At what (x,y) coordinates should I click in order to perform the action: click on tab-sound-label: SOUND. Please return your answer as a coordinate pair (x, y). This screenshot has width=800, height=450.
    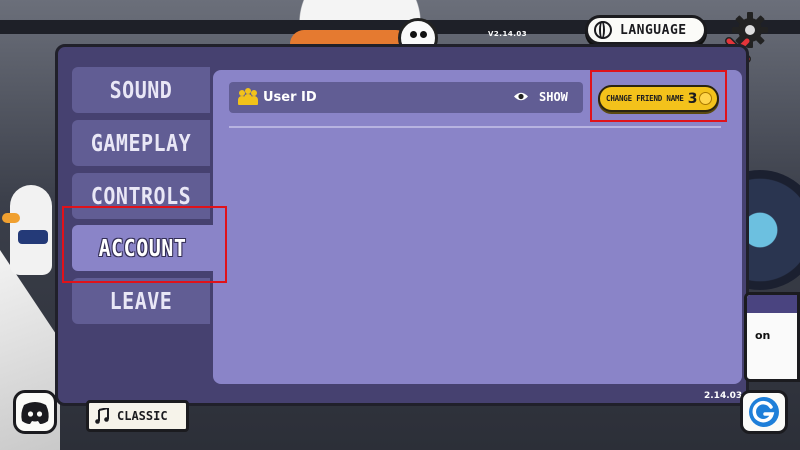
    Looking at the image, I should click on (141, 90).